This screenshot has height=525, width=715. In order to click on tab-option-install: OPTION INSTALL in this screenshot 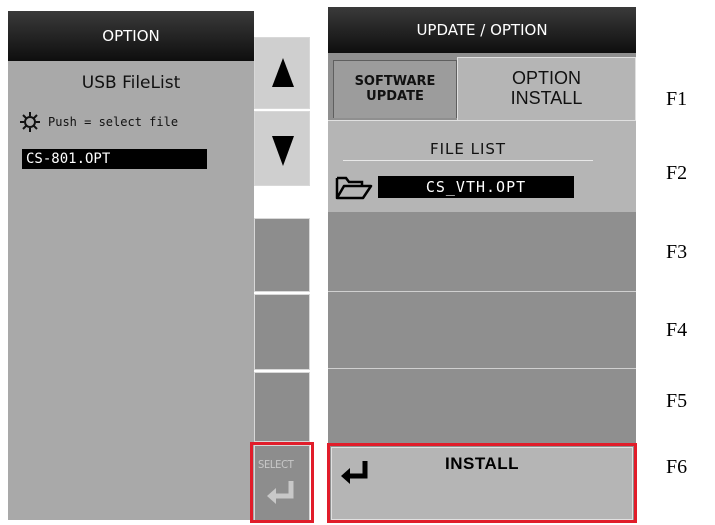, I will do `click(546, 88)`.